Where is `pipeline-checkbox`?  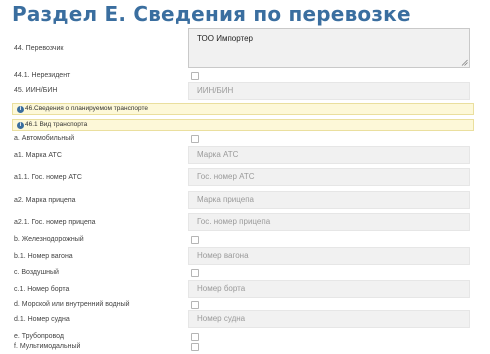 pipeline-checkbox is located at coordinates (195, 337).